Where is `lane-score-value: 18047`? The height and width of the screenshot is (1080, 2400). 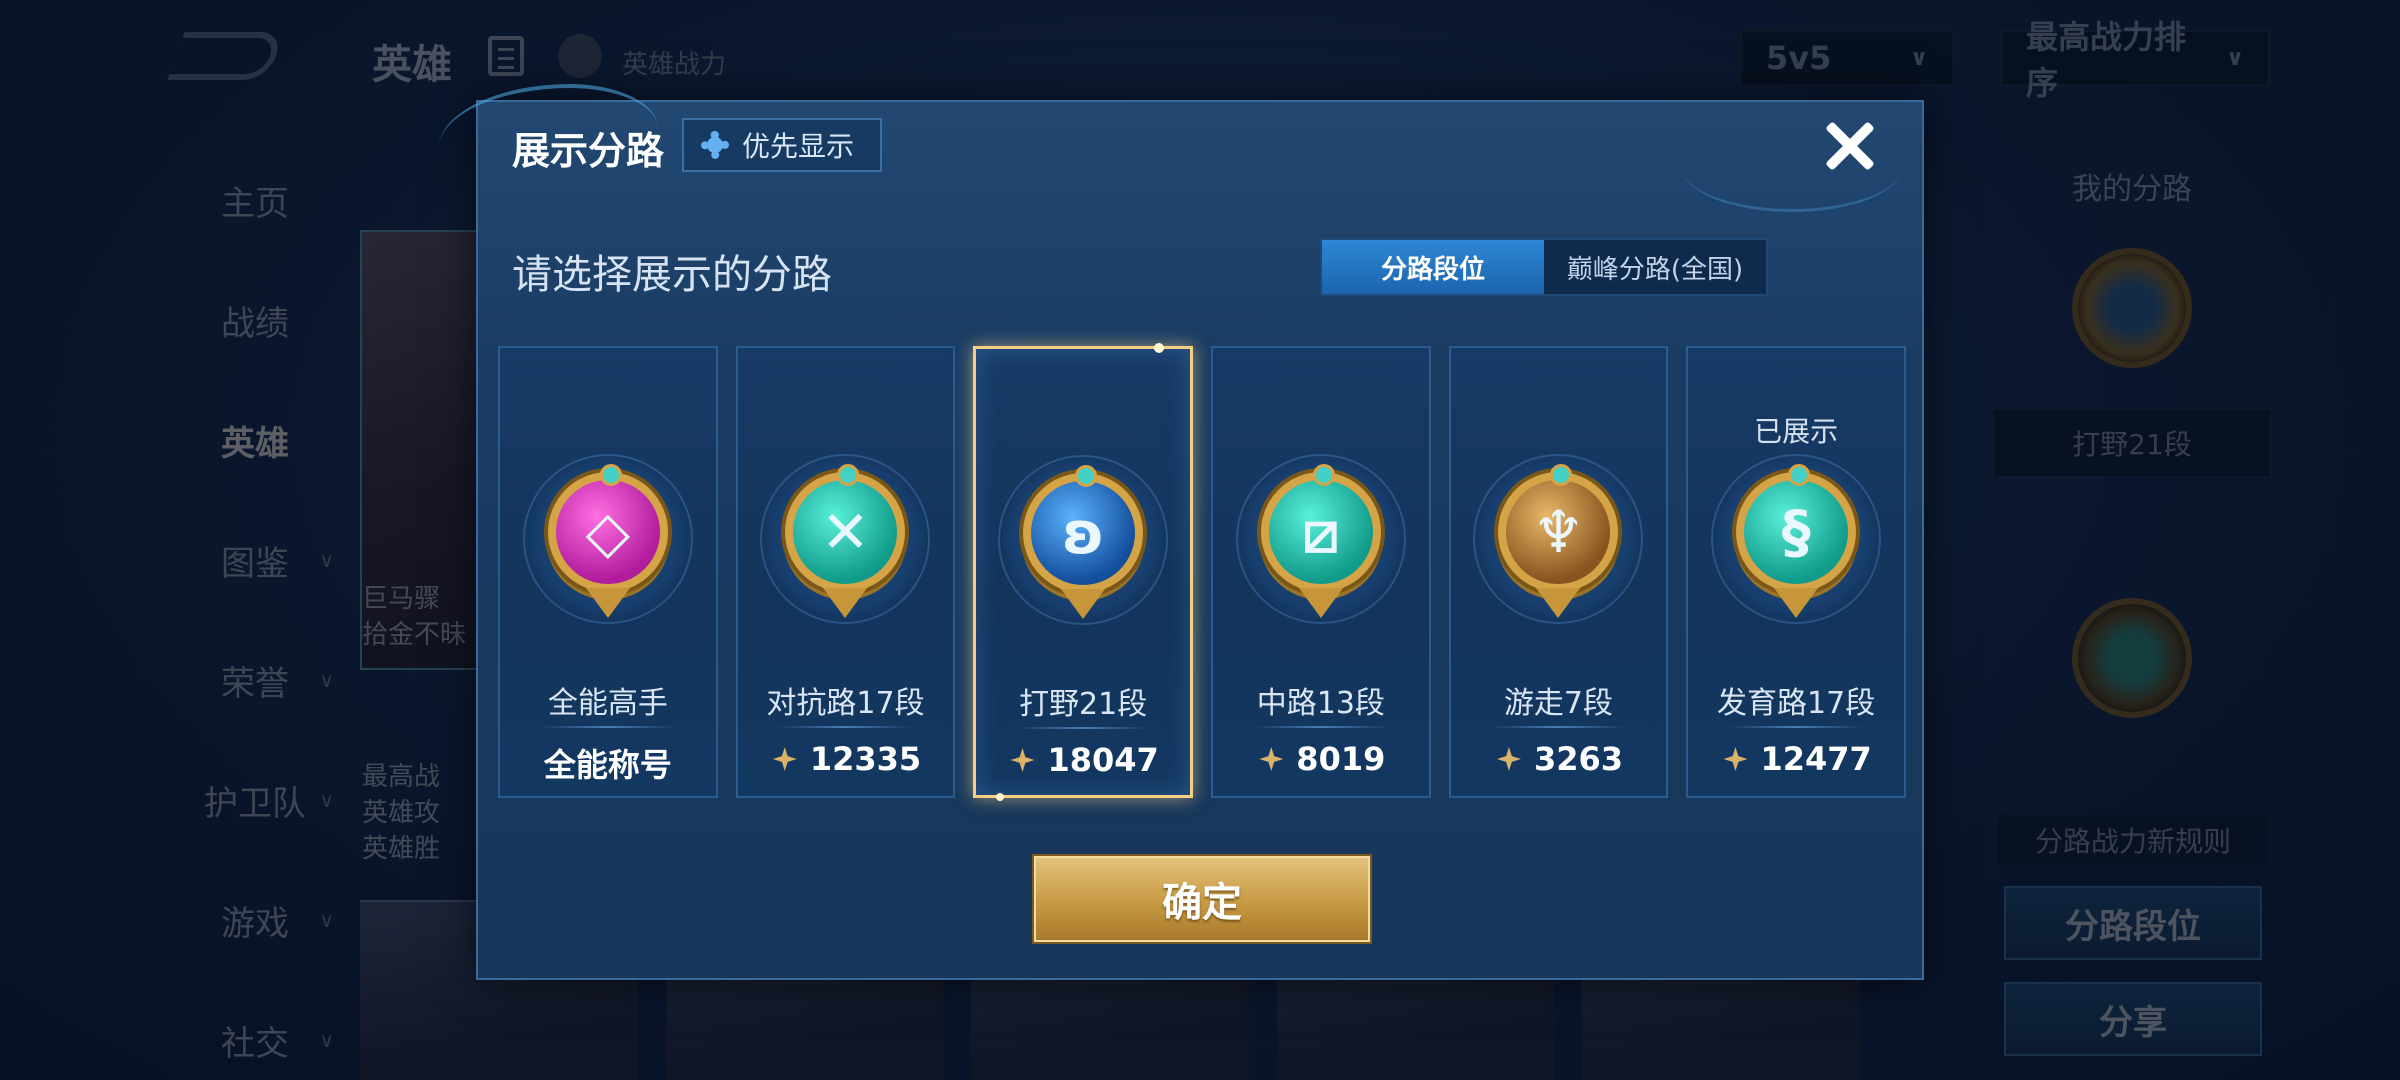
lane-score-value: 18047 is located at coordinates (1103, 760).